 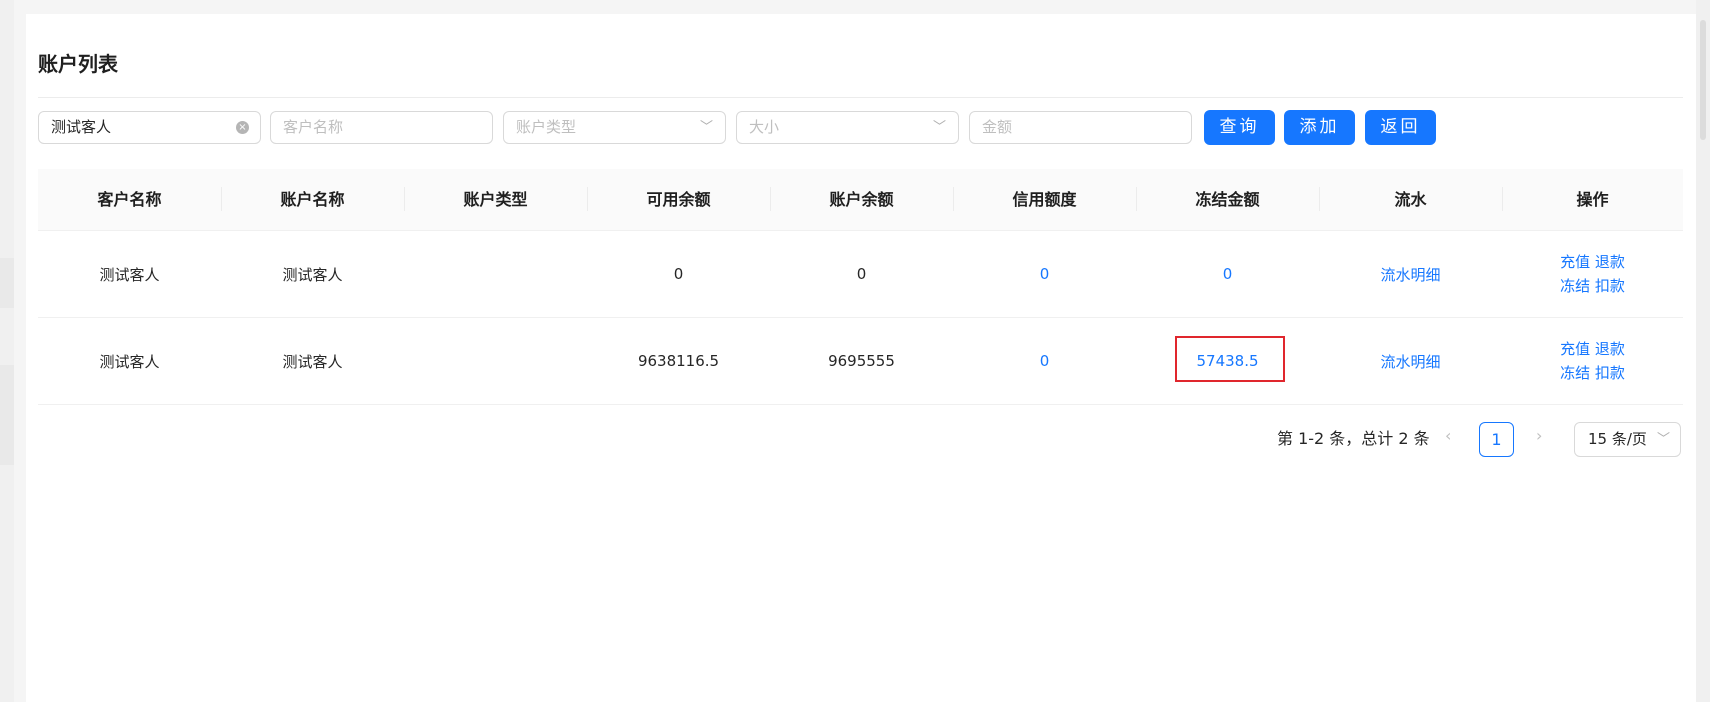 I want to click on column-header-account: 账户名称, so click(x=312, y=199).